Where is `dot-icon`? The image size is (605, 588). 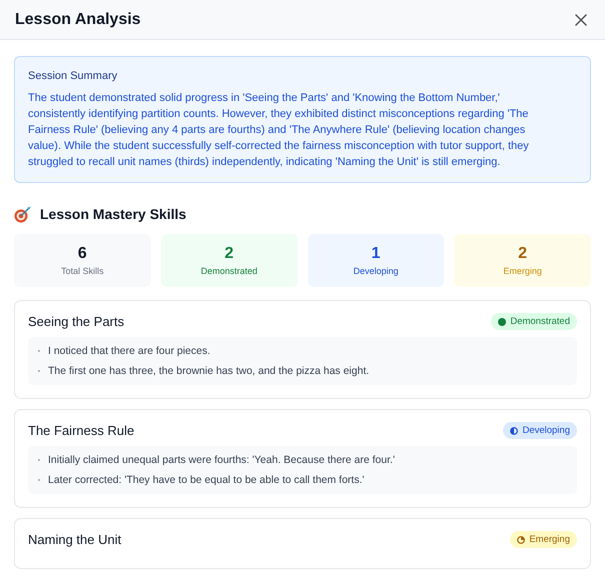 dot-icon is located at coordinates (502, 322).